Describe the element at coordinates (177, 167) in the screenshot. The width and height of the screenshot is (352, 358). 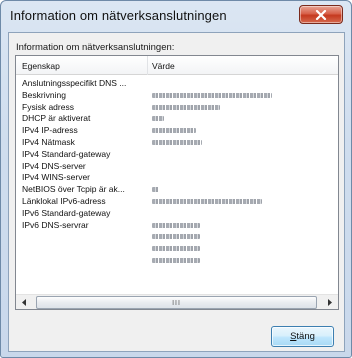
I see `list-row: IPv4 DNS-server` at that location.